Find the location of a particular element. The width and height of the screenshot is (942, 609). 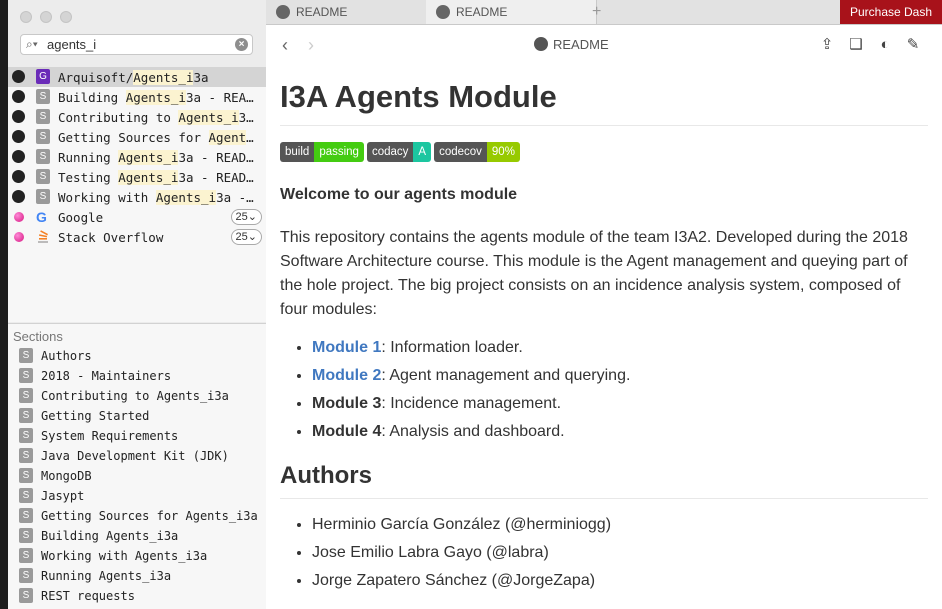

section-item: S Building Agents_i3a is located at coordinates (137, 536).